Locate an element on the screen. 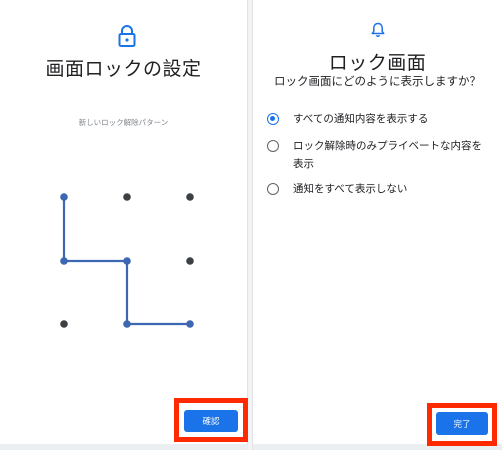 This screenshot has height=450, width=502. bottom-divider is located at coordinates (124, 447).